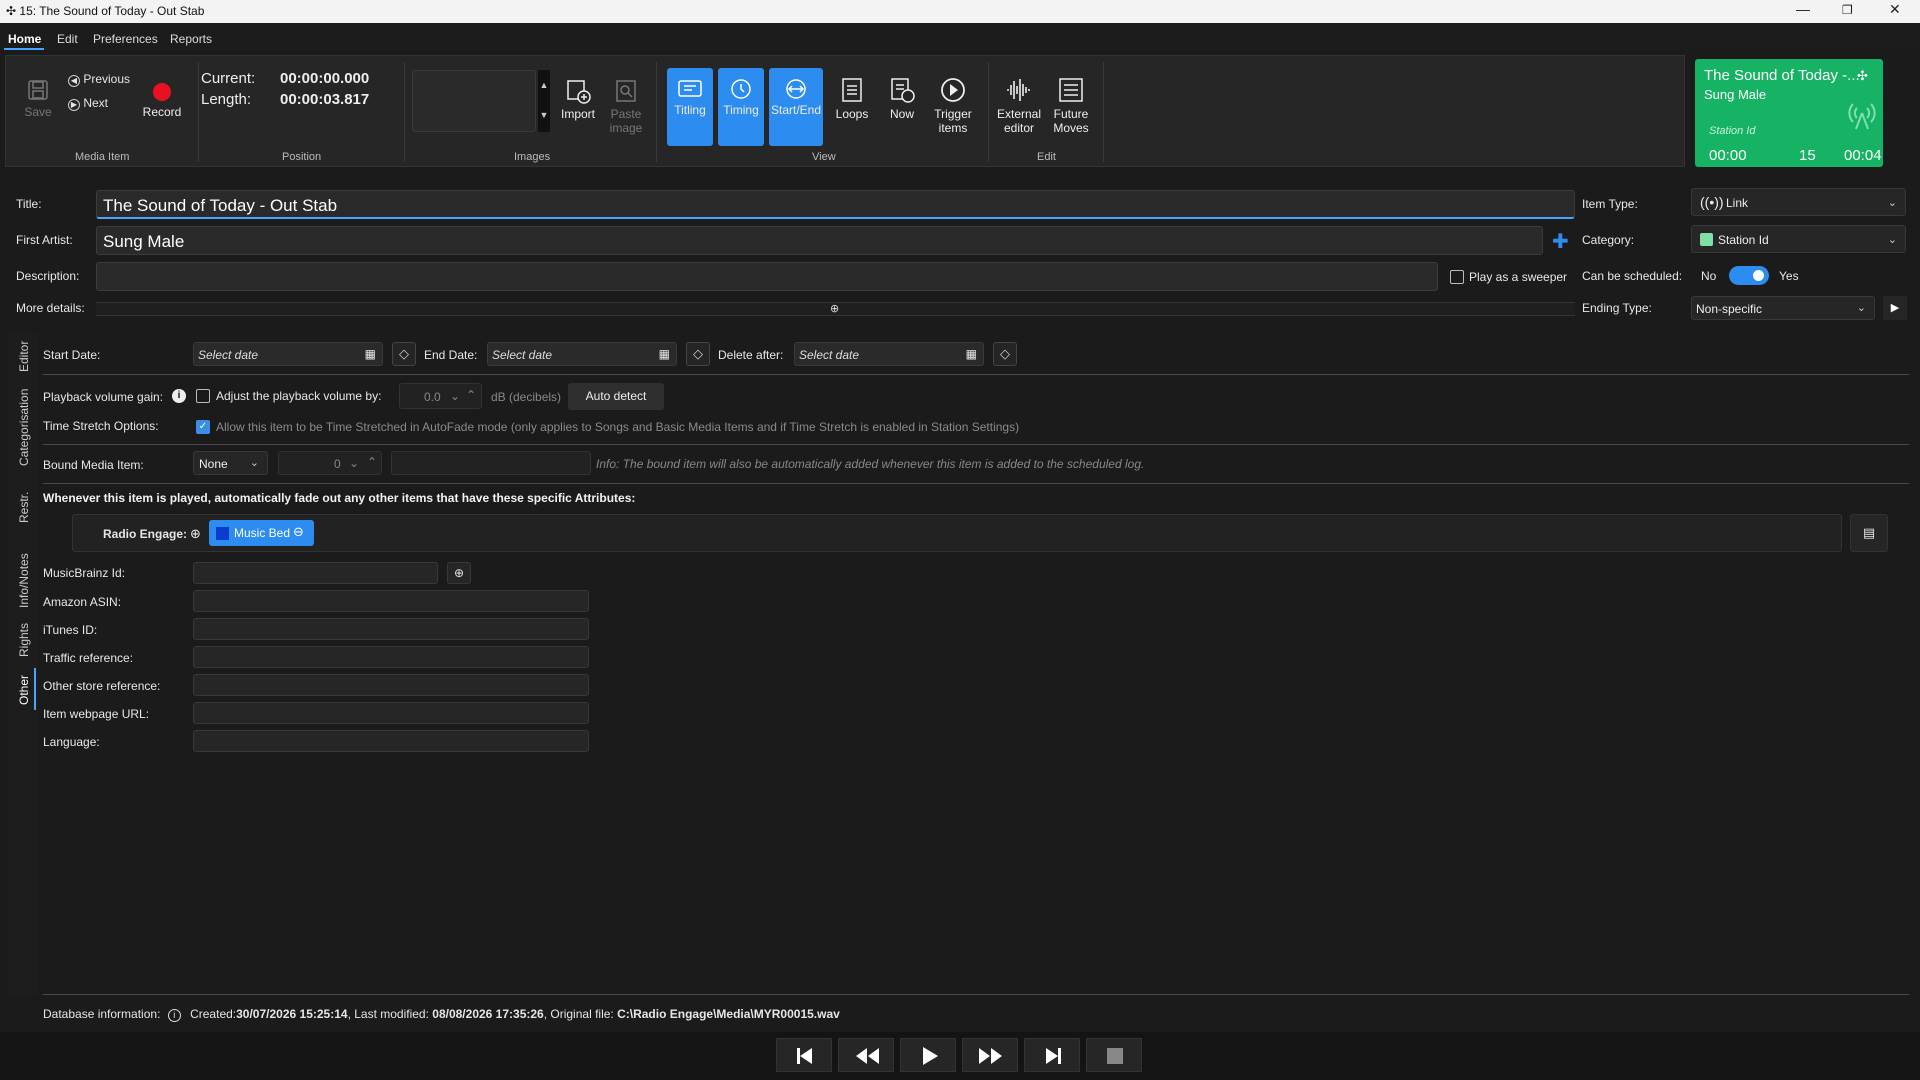  I want to click on clear-start-date-icon: ◇, so click(404, 354).